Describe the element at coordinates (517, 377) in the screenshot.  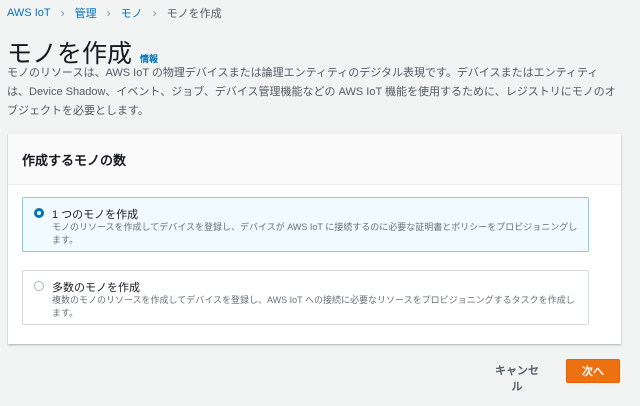
I see `cancel-button: キャンセル` at that location.